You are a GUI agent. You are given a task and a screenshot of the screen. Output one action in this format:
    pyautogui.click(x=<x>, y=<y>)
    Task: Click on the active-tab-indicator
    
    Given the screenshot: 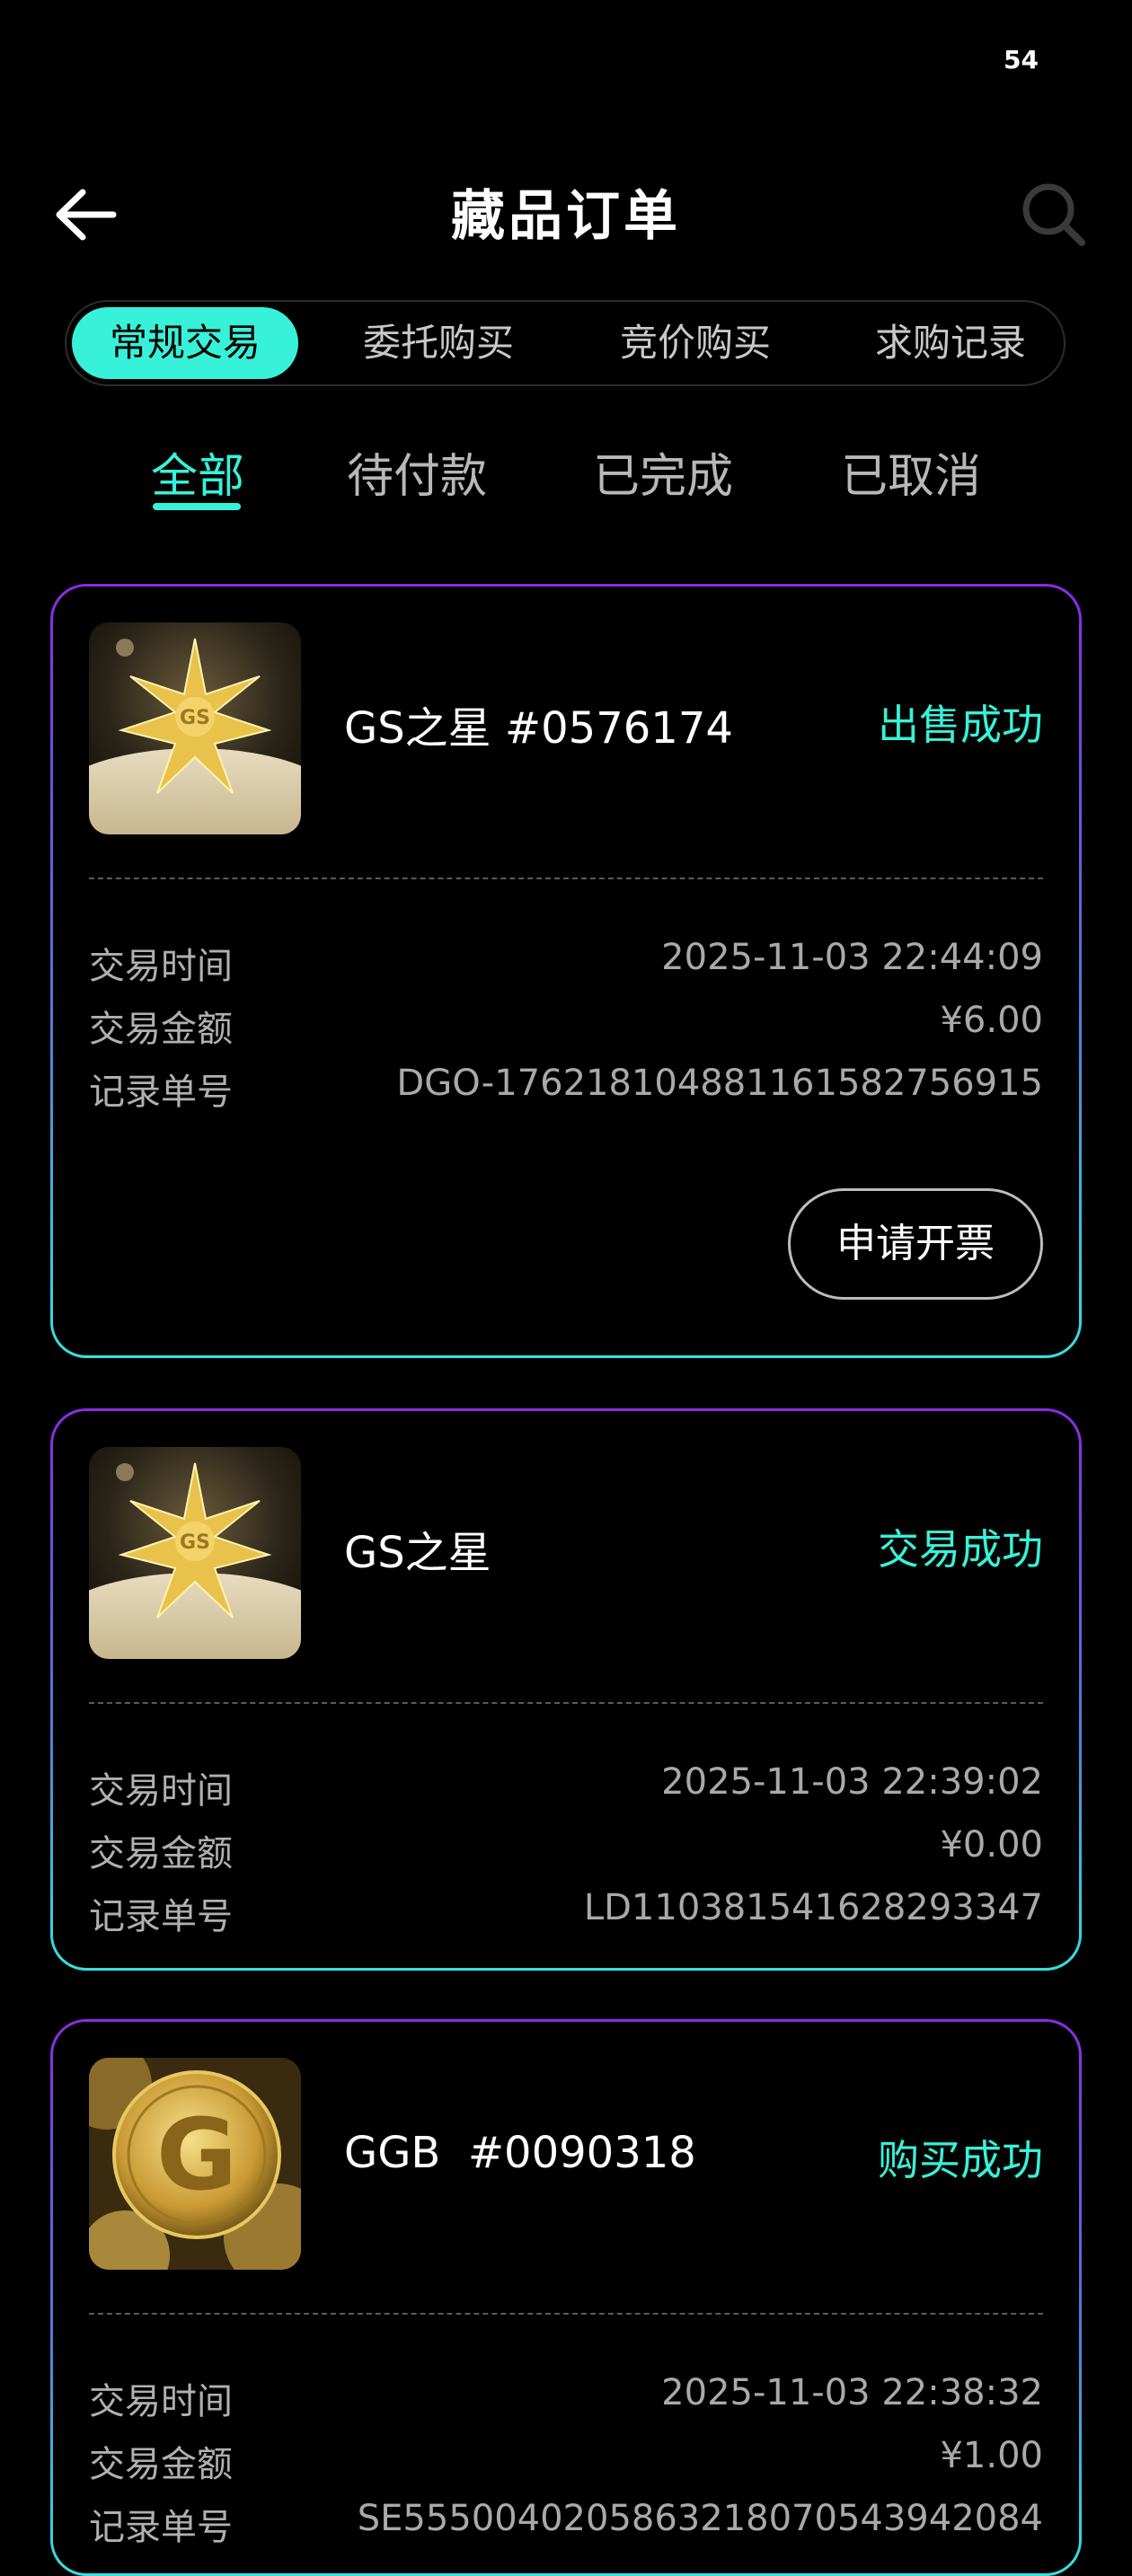 What is the action you would take?
    pyautogui.click(x=197, y=507)
    